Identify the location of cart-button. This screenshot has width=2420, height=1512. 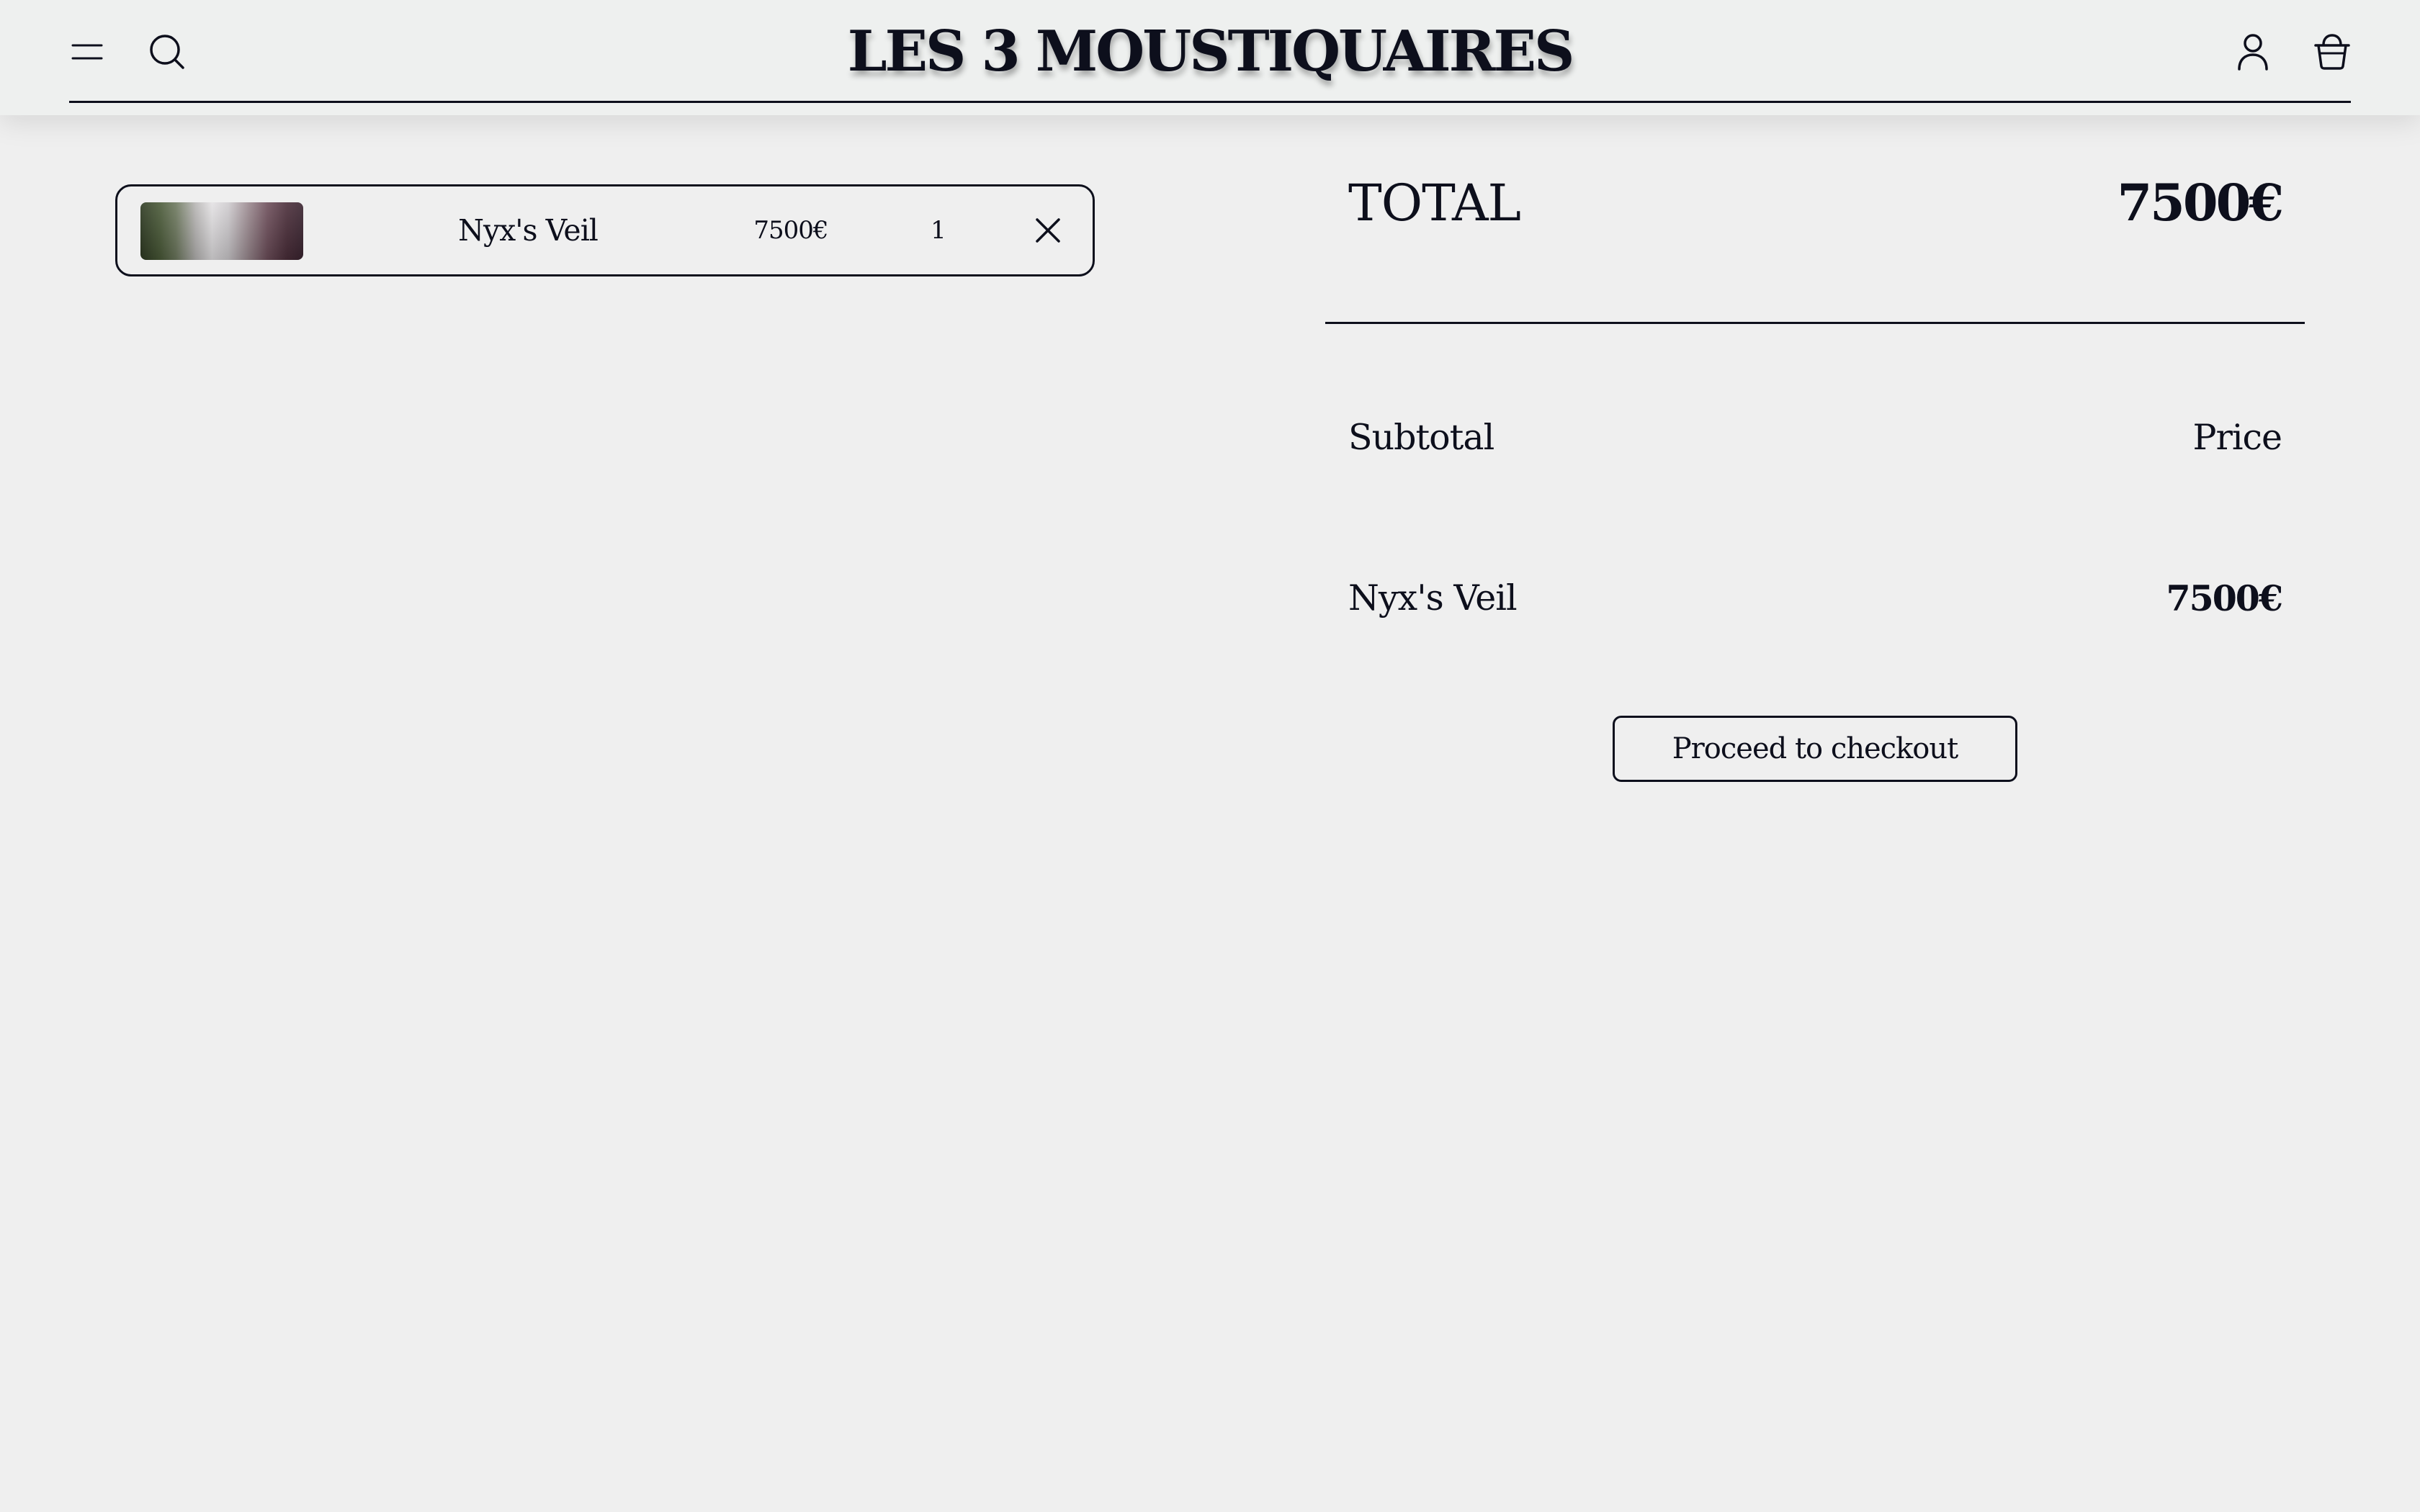
(2332, 52).